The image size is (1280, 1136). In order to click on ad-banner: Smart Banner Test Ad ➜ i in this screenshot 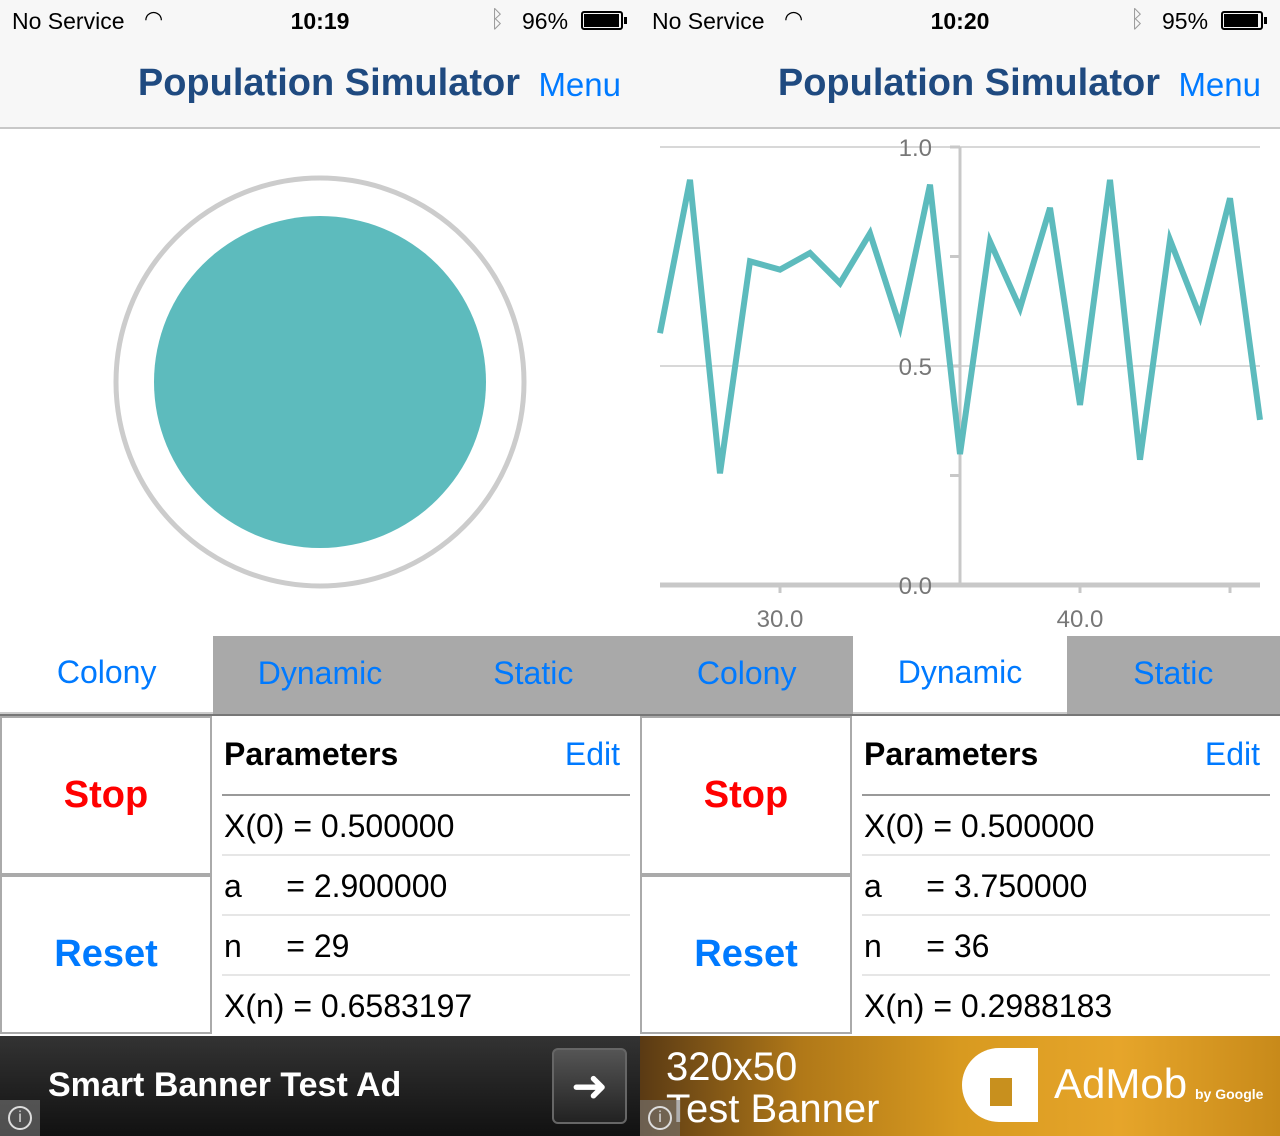, I will do `click(320, 1086)`.